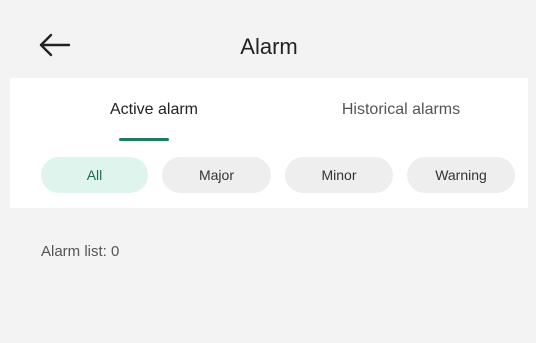 This screenshot has height=343, width=536. Describe the element at coordinates (339, 175) in the screenshot. I see `filter-chip-minor: Minor` at that location.